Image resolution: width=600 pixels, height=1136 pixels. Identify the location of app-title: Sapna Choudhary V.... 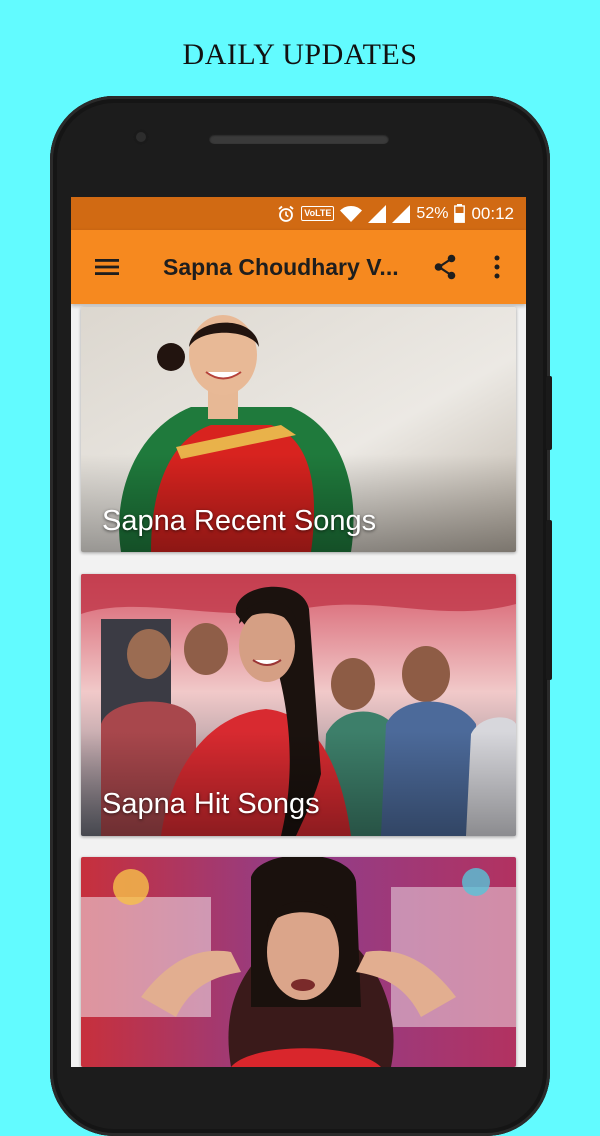
(281, 267).